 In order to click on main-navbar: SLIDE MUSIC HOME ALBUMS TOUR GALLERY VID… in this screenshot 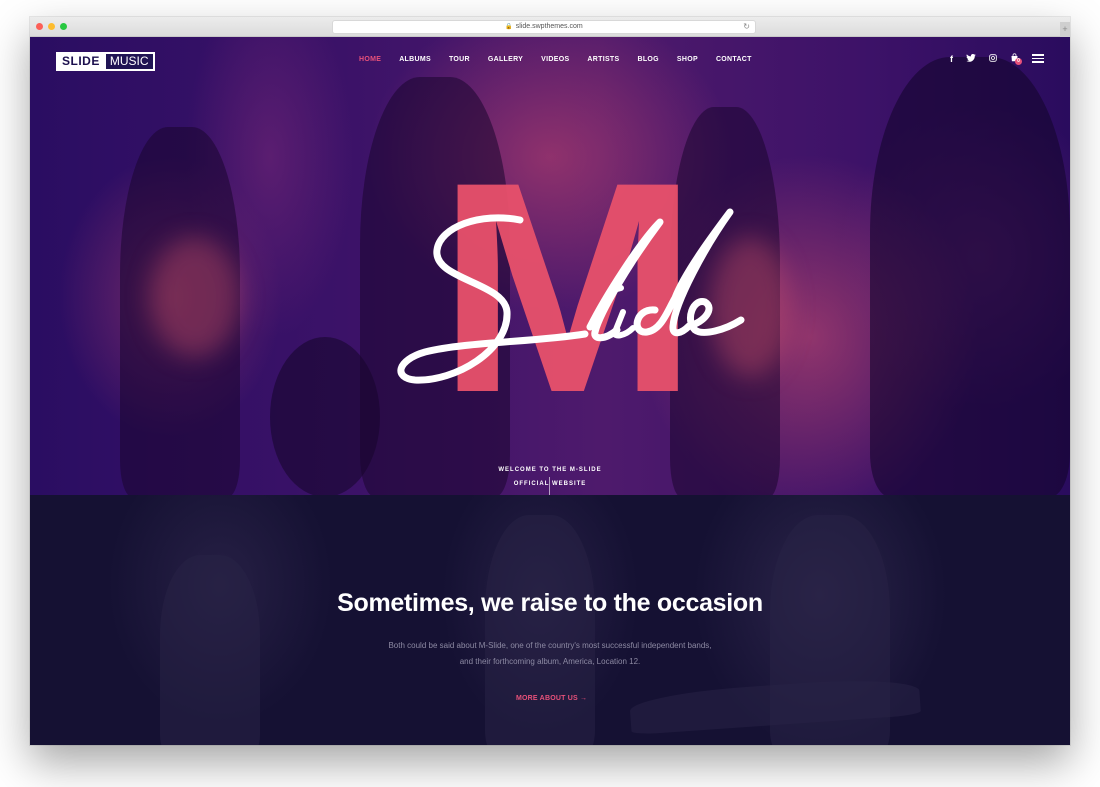, I will do `click(550, 61)`.